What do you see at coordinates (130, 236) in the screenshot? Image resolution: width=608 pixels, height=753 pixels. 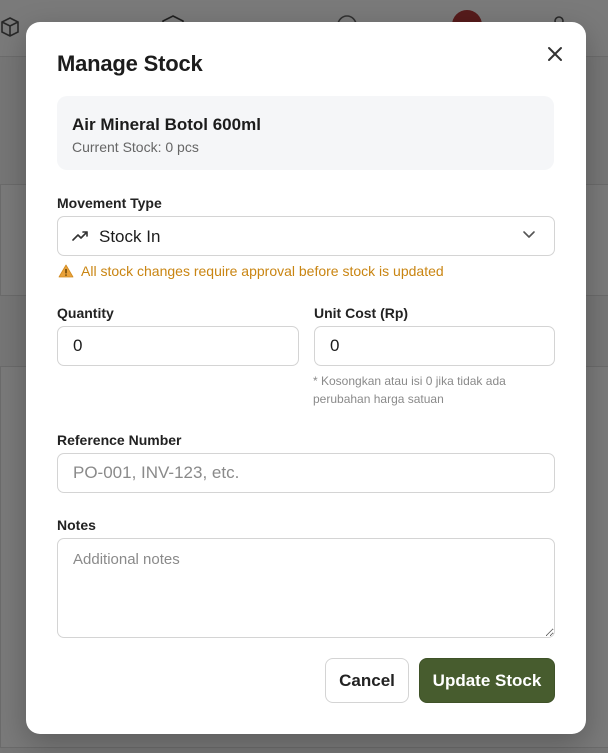 I see `movement-type-value: Stock In` at bounding box center [130, 236].